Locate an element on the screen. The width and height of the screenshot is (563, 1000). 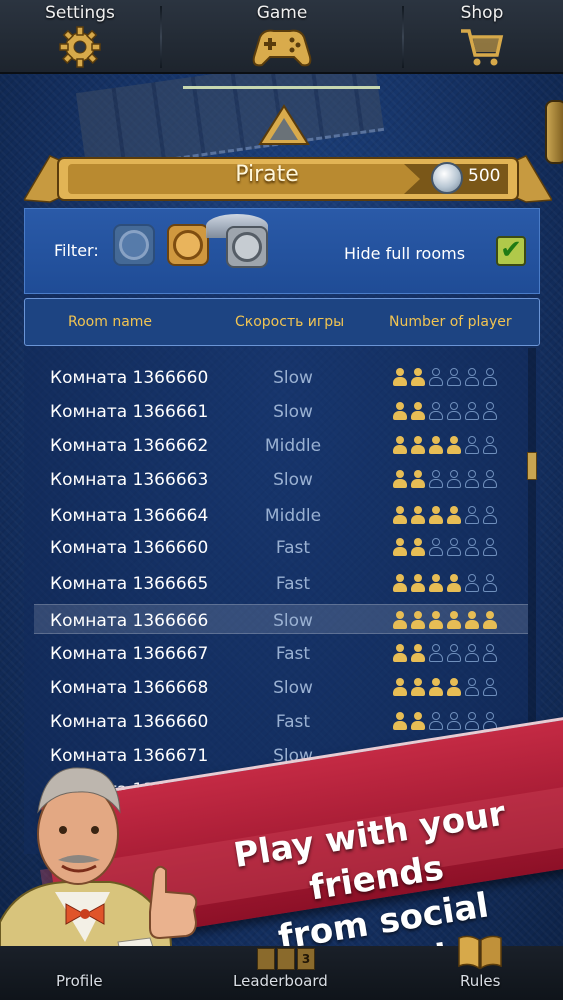
profile-button: Profile is located at coordinates (79, 981).